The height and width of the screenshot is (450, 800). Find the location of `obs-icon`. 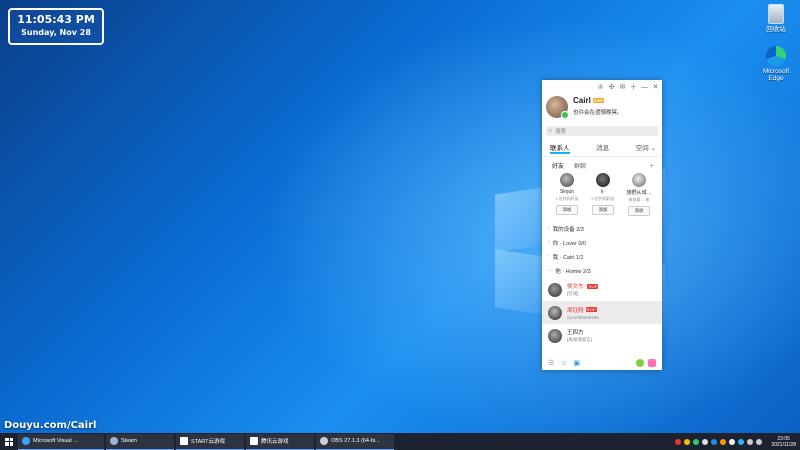

obs-icon is located at coordinates (324, 441).